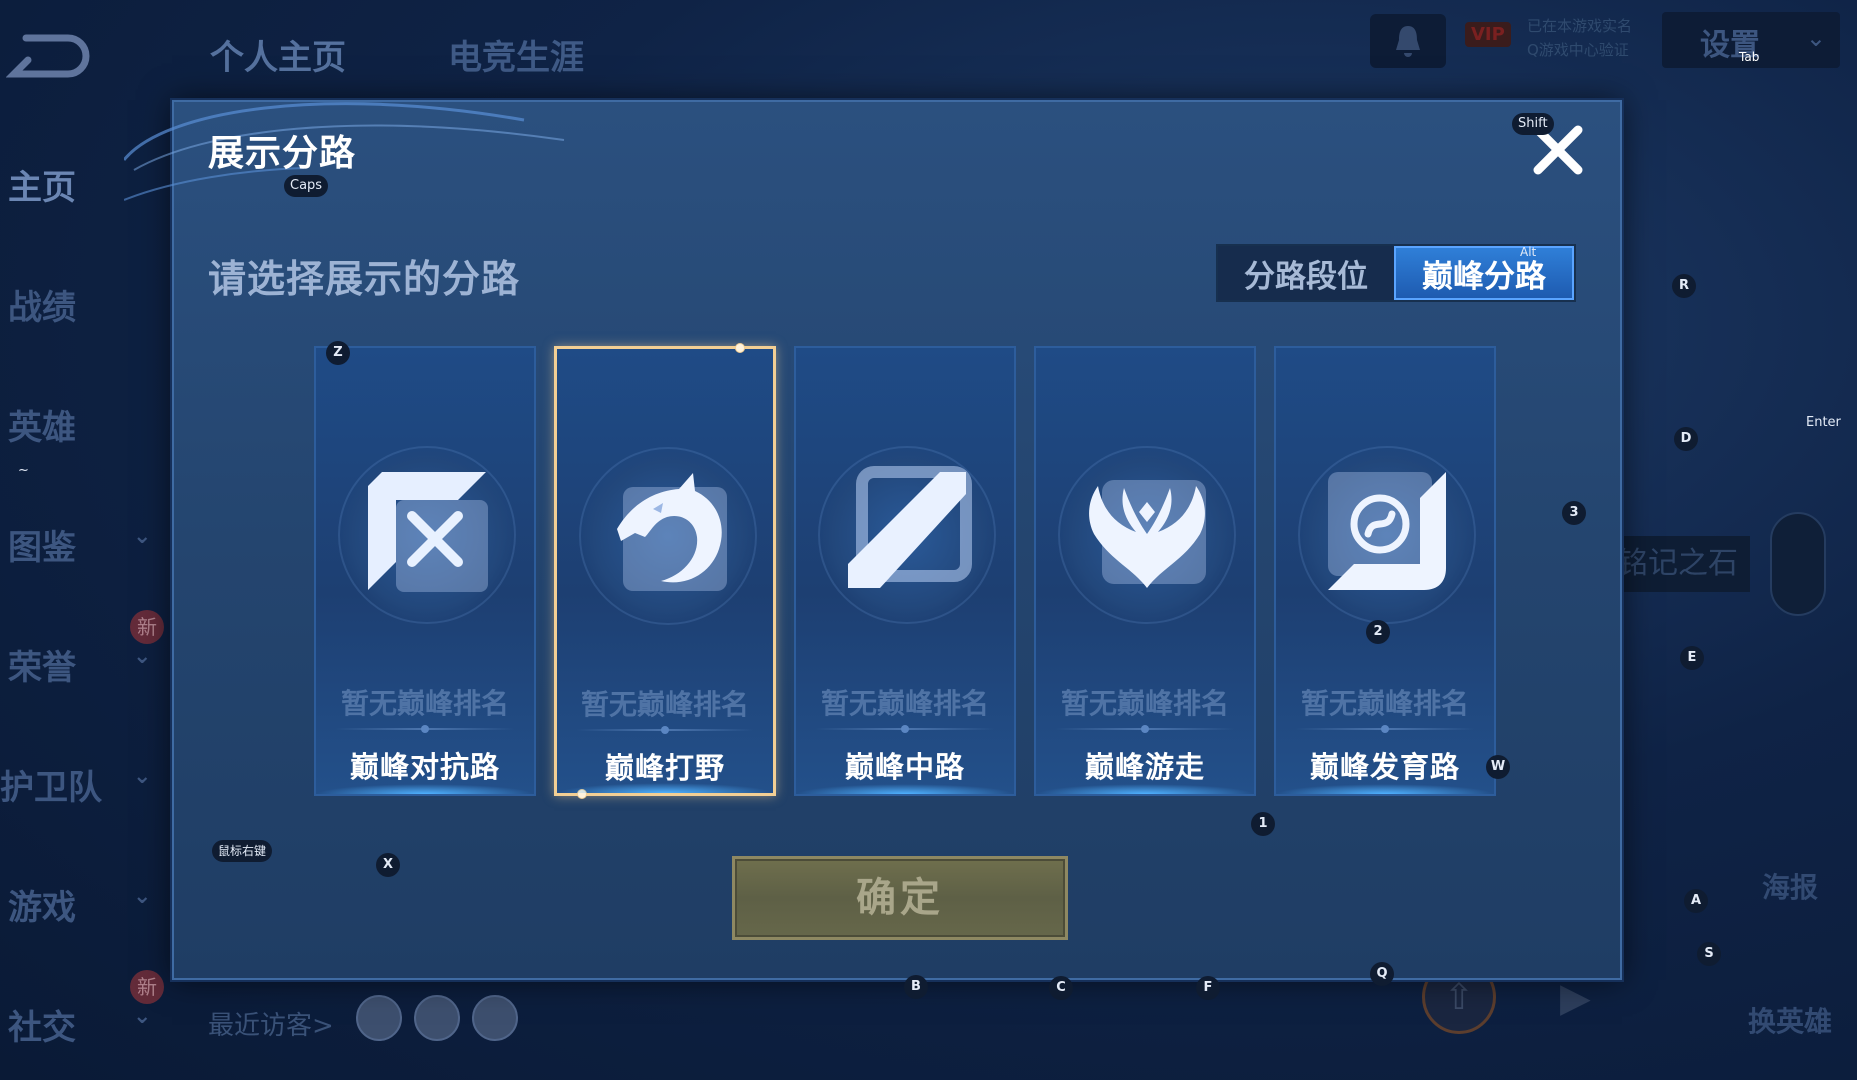 This screenshot has width=1857, height=1080. Describe the element at coordinates (278, 54) in the screenshot. I see `tab-personal-home: 个人主页` at that location.